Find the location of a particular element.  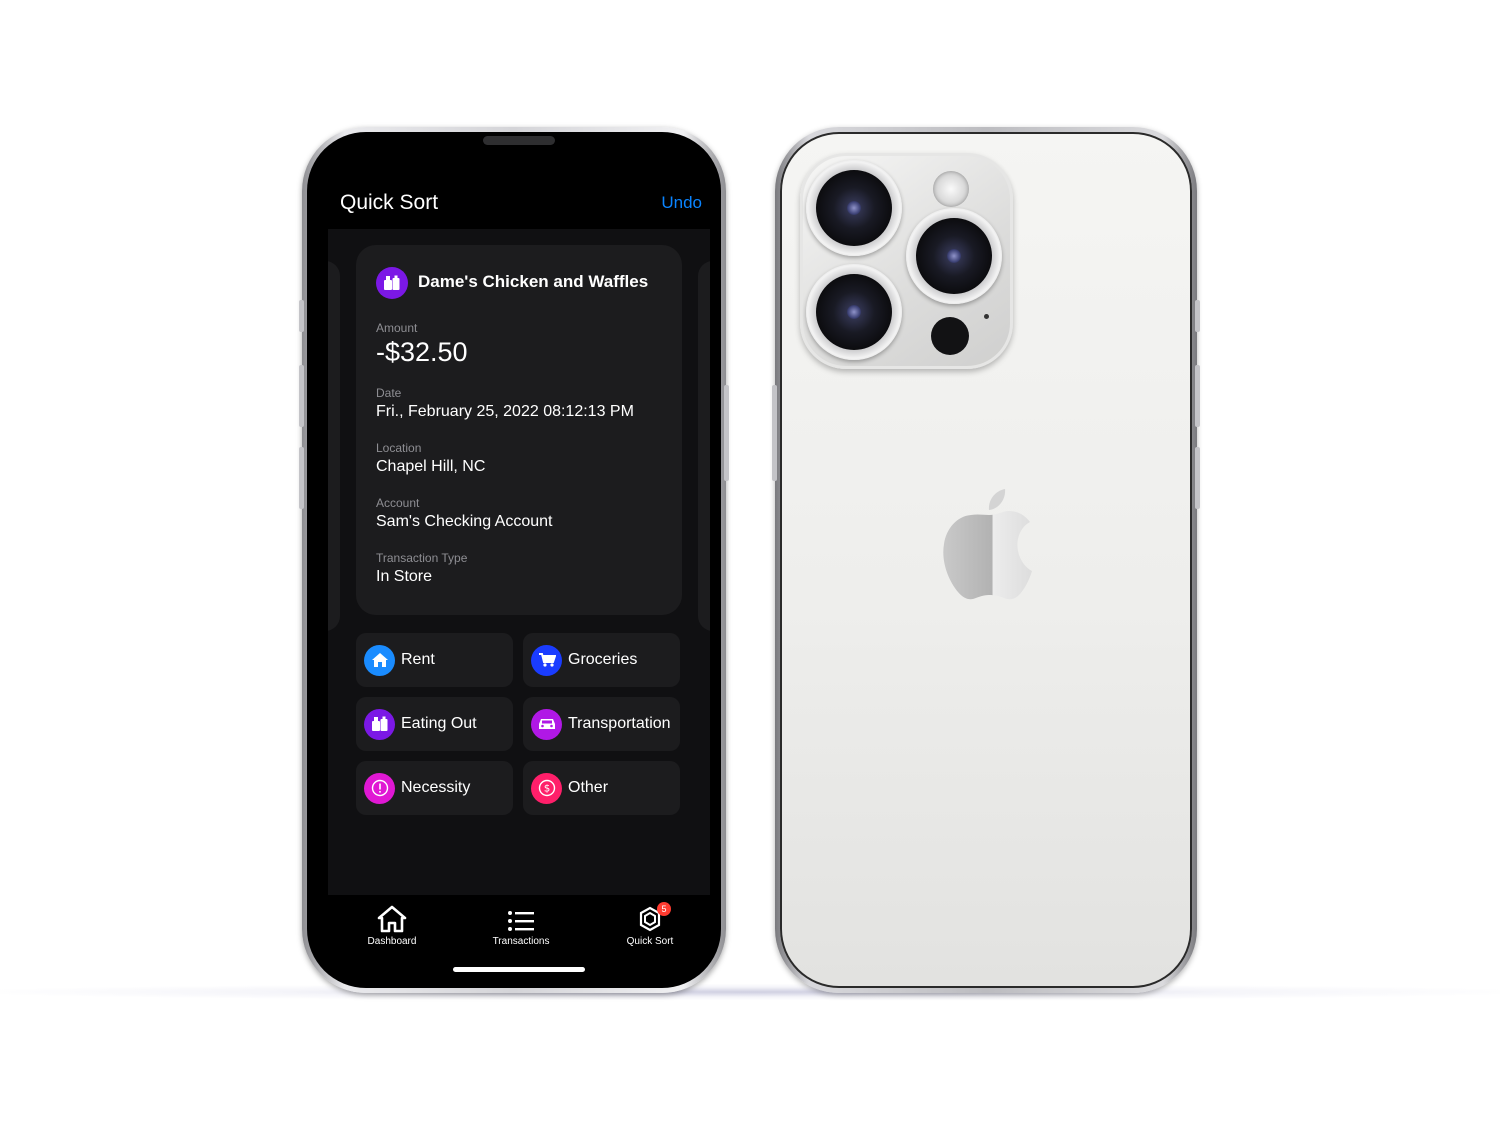

tab-transactions: Transactions is located at coordinates (521, 924).